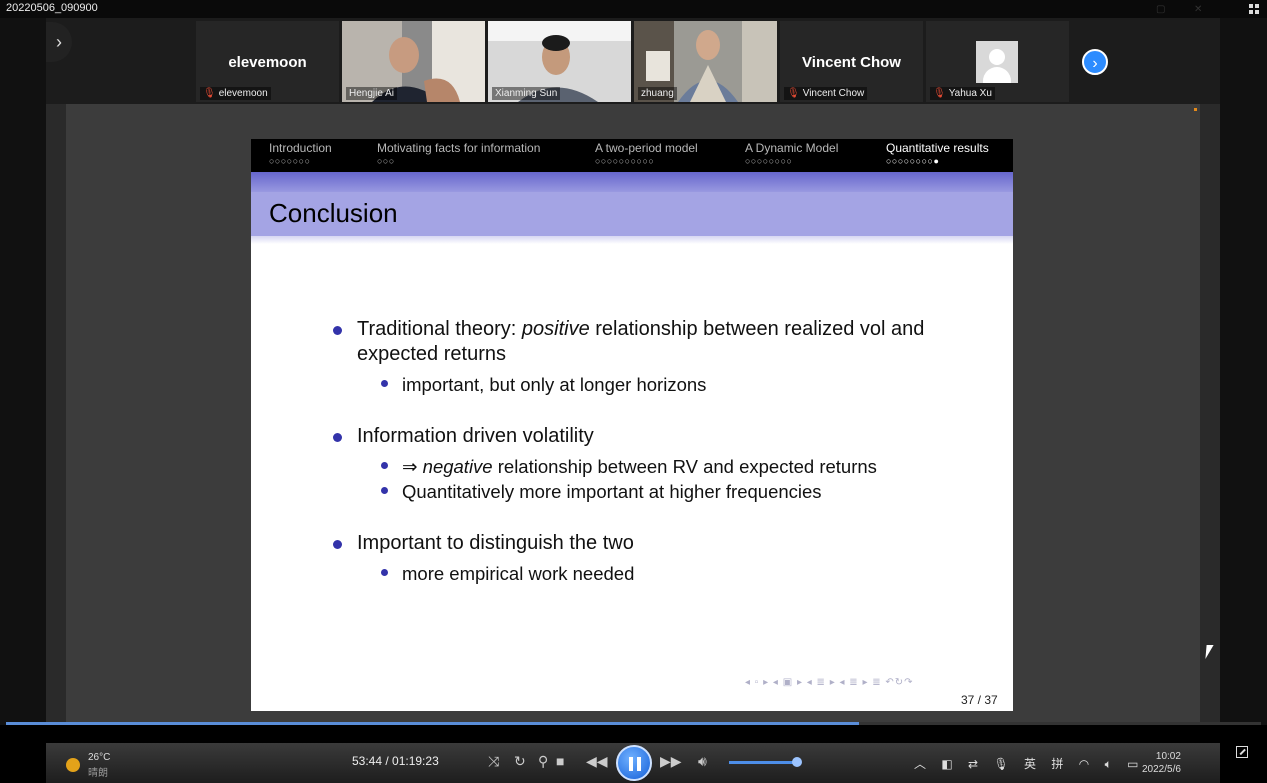  I want to click on section-introduction: Introduction ○○○○○○○, so click(300, 153).